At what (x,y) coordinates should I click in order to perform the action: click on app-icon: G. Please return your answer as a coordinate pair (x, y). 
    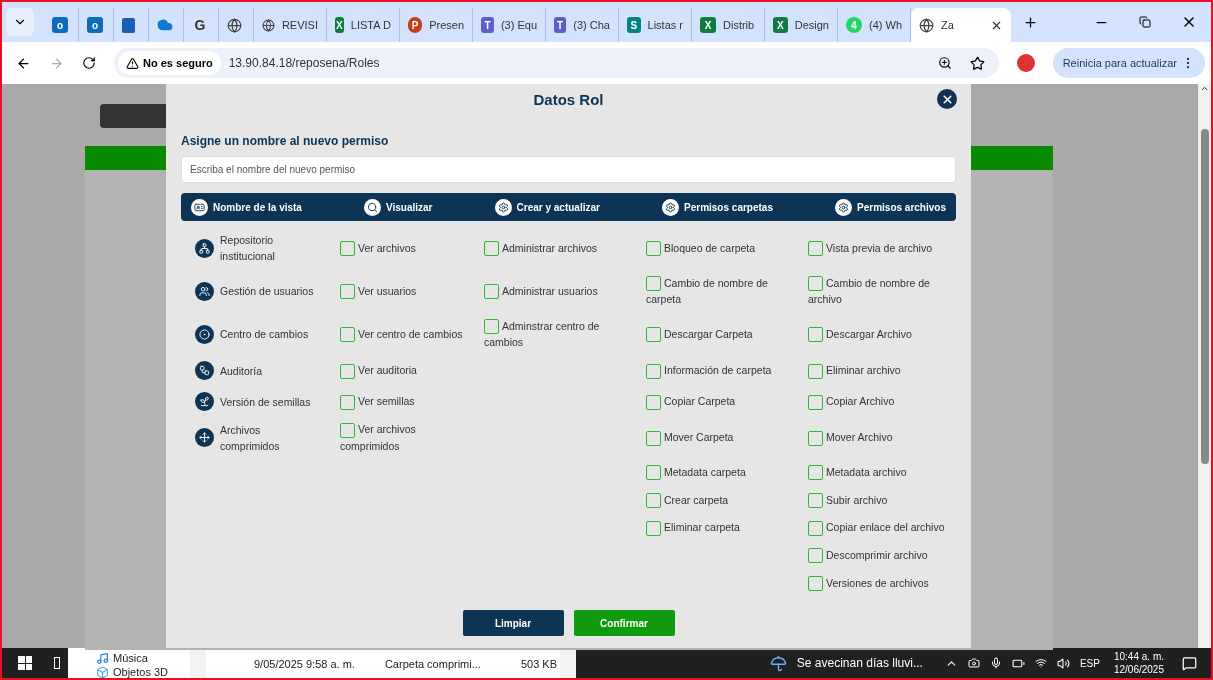
    Looking at the image, I should click on (200, 25).